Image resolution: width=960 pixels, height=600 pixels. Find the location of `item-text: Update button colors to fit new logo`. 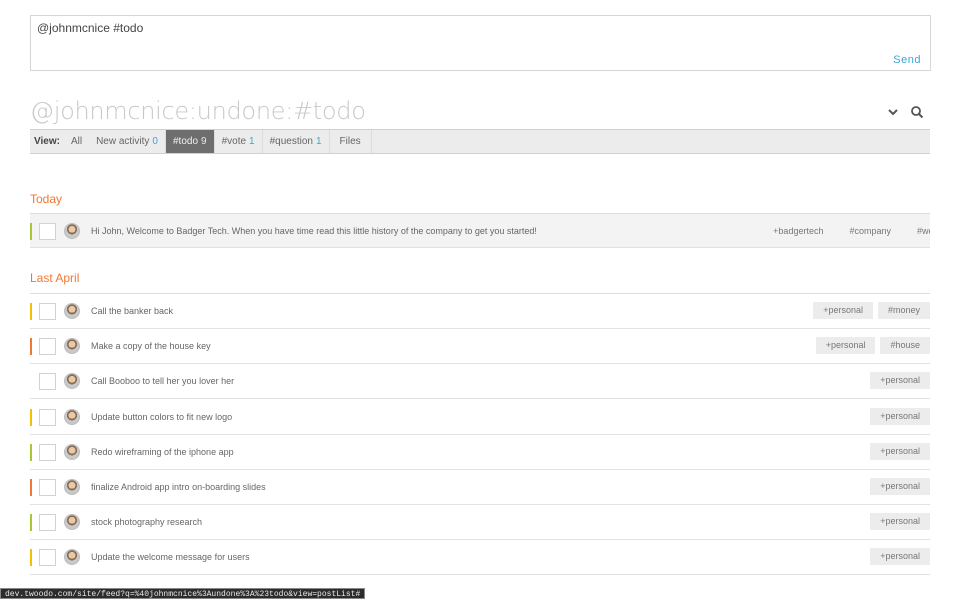

item-text: Update button colors to fit new logo is located at coordinates (161, 417).